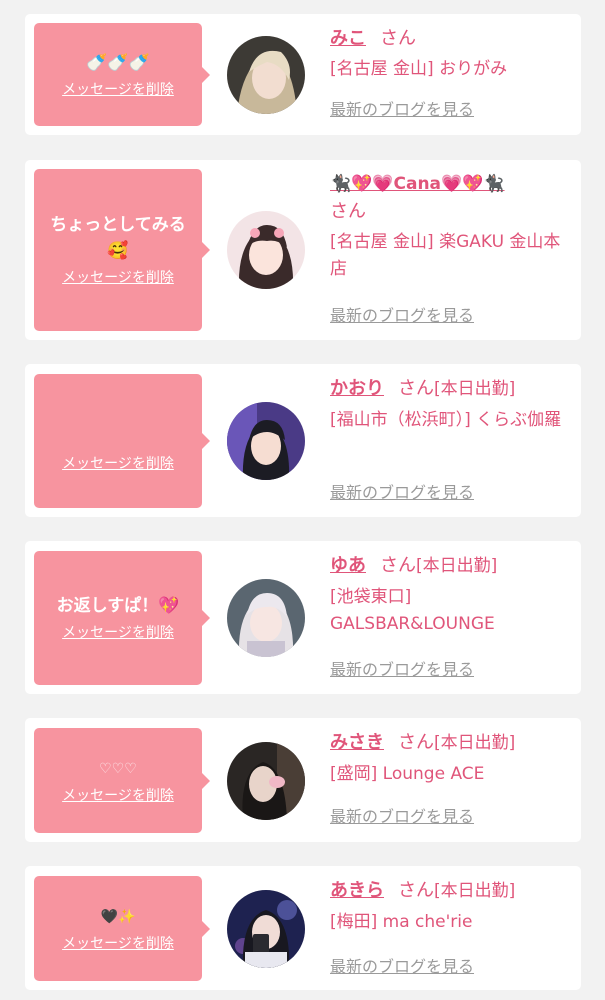 The image size is (605, 1000). What do you see at coordinates (357, 890) in the screenshot?
I see `user-name-link: あきら` at bounding box center [357, 890].